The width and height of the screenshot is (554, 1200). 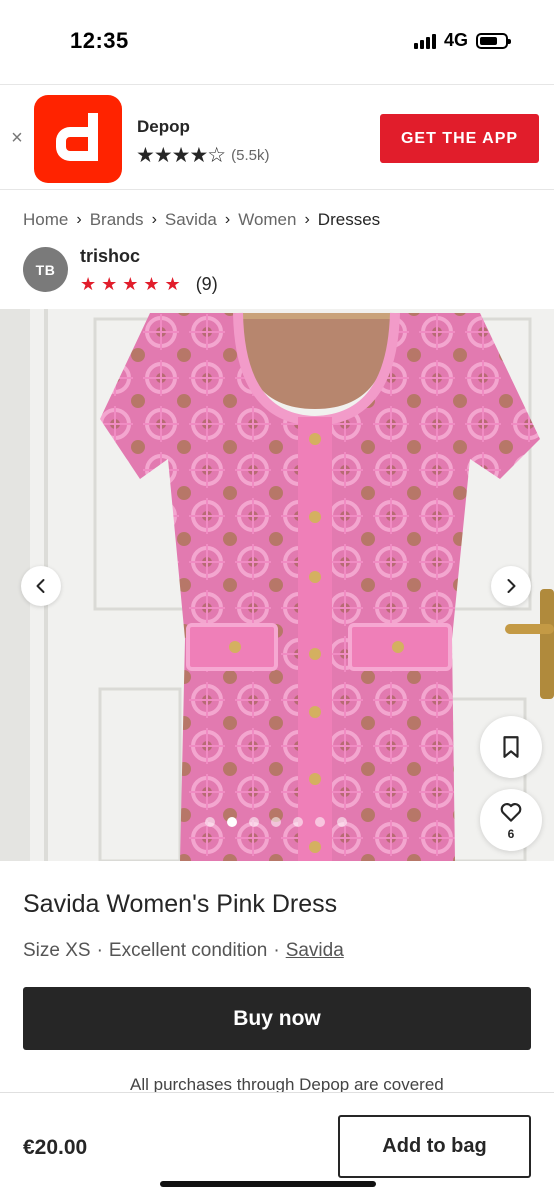 I want to click on chevron-left-icon, so click(x=40, y=586).